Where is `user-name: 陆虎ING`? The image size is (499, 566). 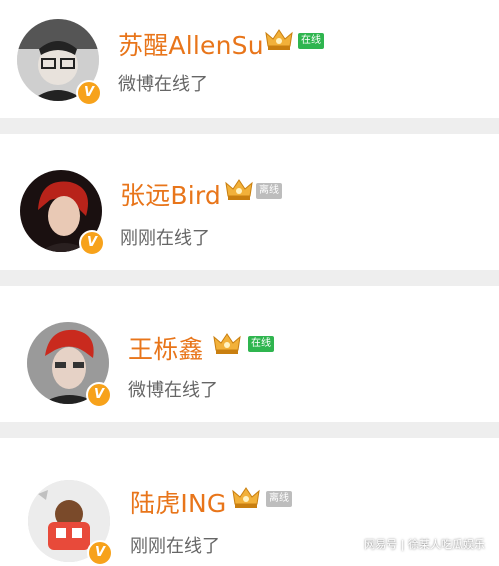 user-name: 陆虎ING is located at coordinates (178, 502).